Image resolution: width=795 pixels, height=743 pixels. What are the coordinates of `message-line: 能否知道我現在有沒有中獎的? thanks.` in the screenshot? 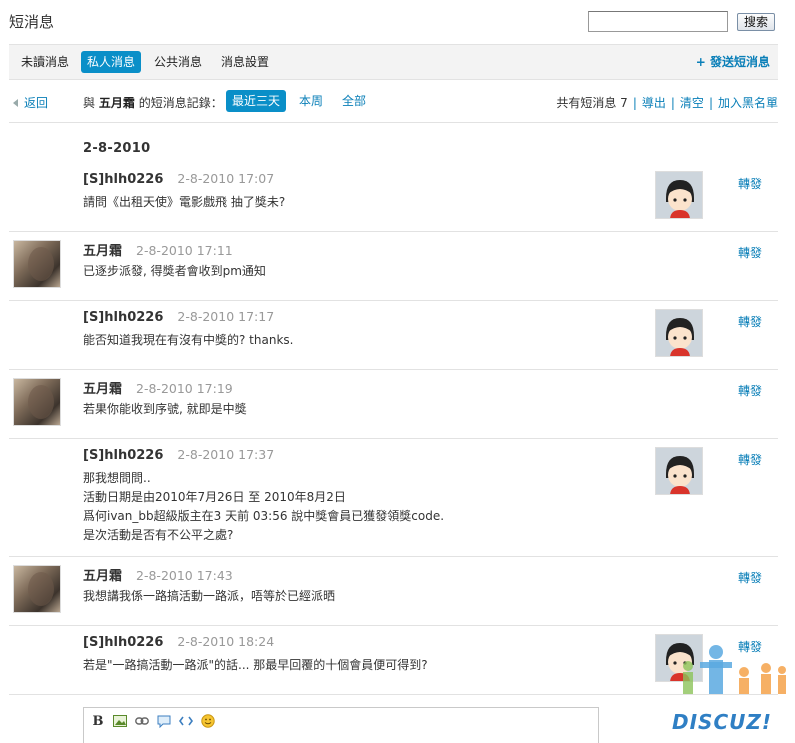 It's located at (188, 340).